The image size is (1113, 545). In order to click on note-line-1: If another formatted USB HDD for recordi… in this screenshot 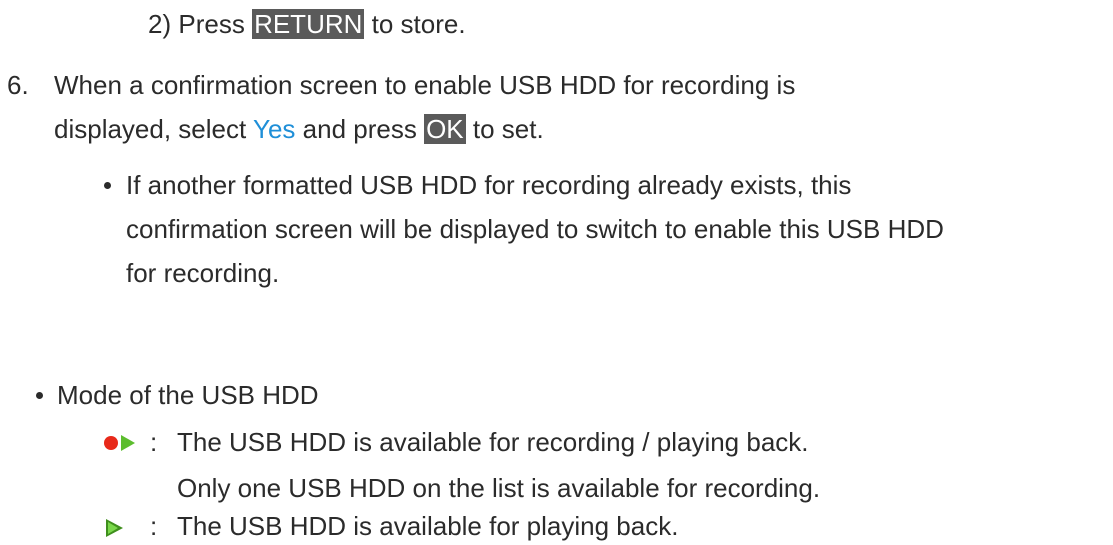, I will do `click(489, 185)`.